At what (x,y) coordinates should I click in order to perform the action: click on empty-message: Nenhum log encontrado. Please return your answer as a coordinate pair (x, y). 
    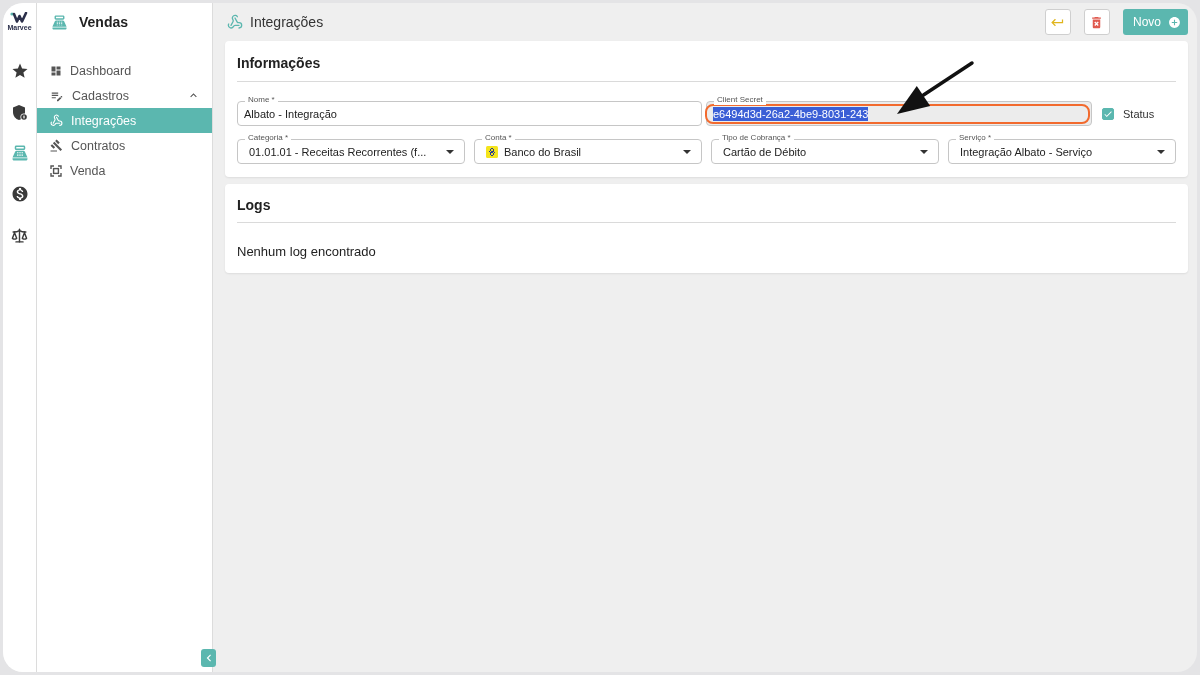
    Looking at the image, I should click on (307, 252).